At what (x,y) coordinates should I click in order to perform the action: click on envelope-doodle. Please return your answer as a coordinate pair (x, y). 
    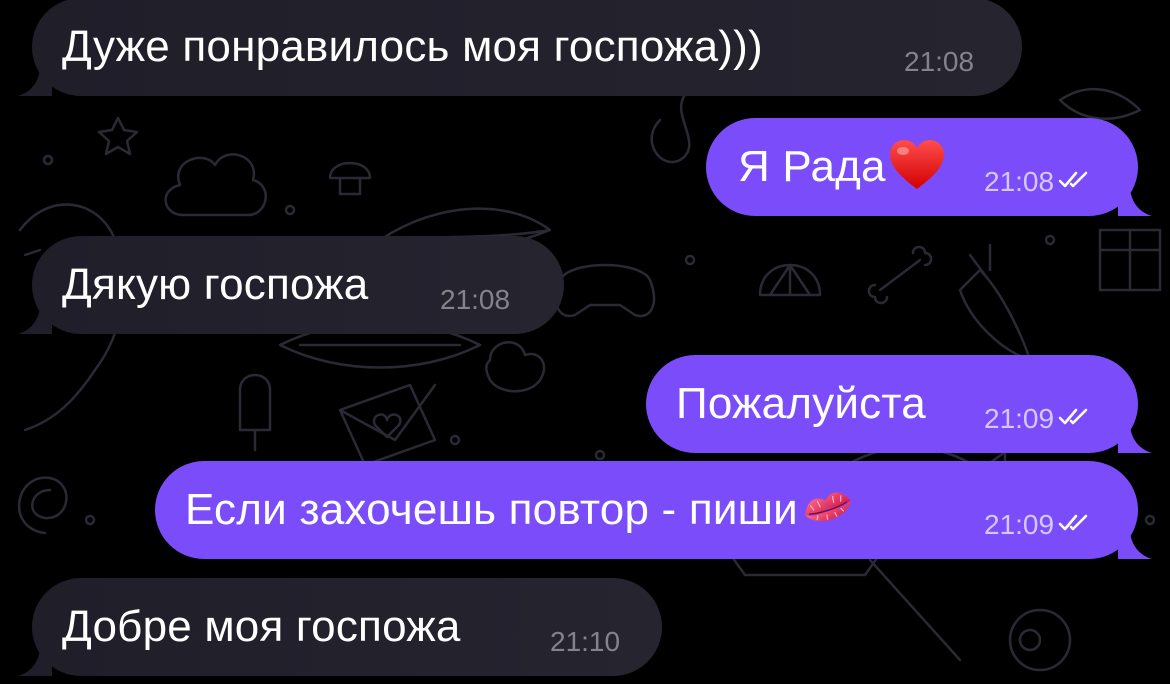
    Looking at the image, I should click on (387, 425).